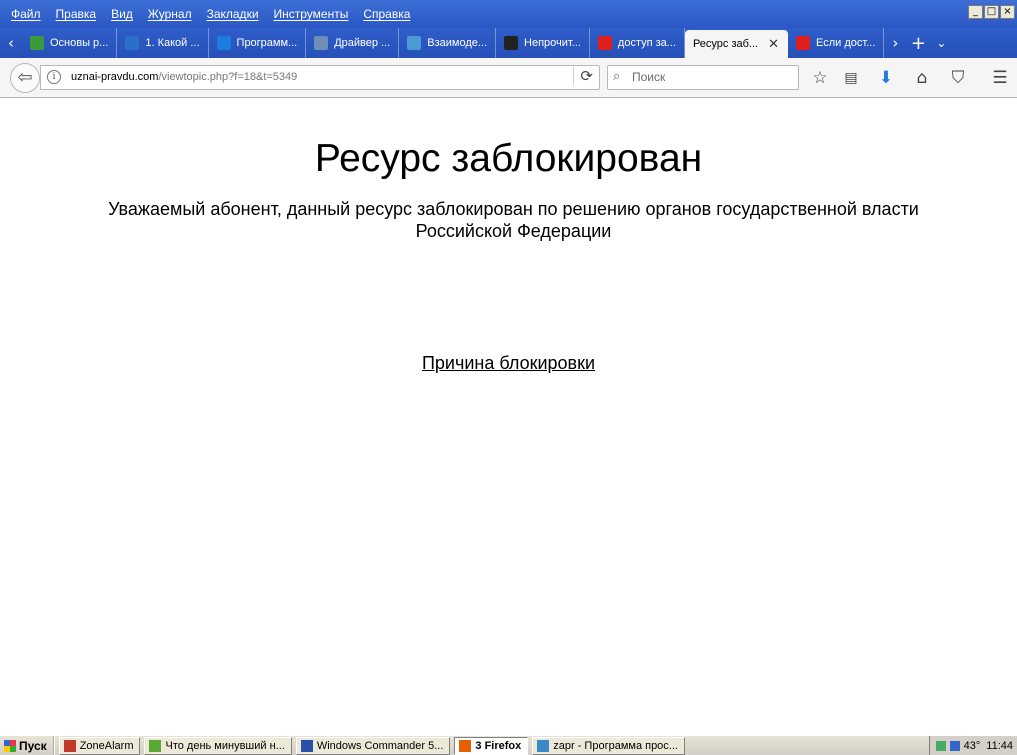 Image resolution: width=1017 pixels, height=755 pixels. Describe the element at coordinates (617, 76) in the screenshot. I see `search-icon: ⌕` at that location.